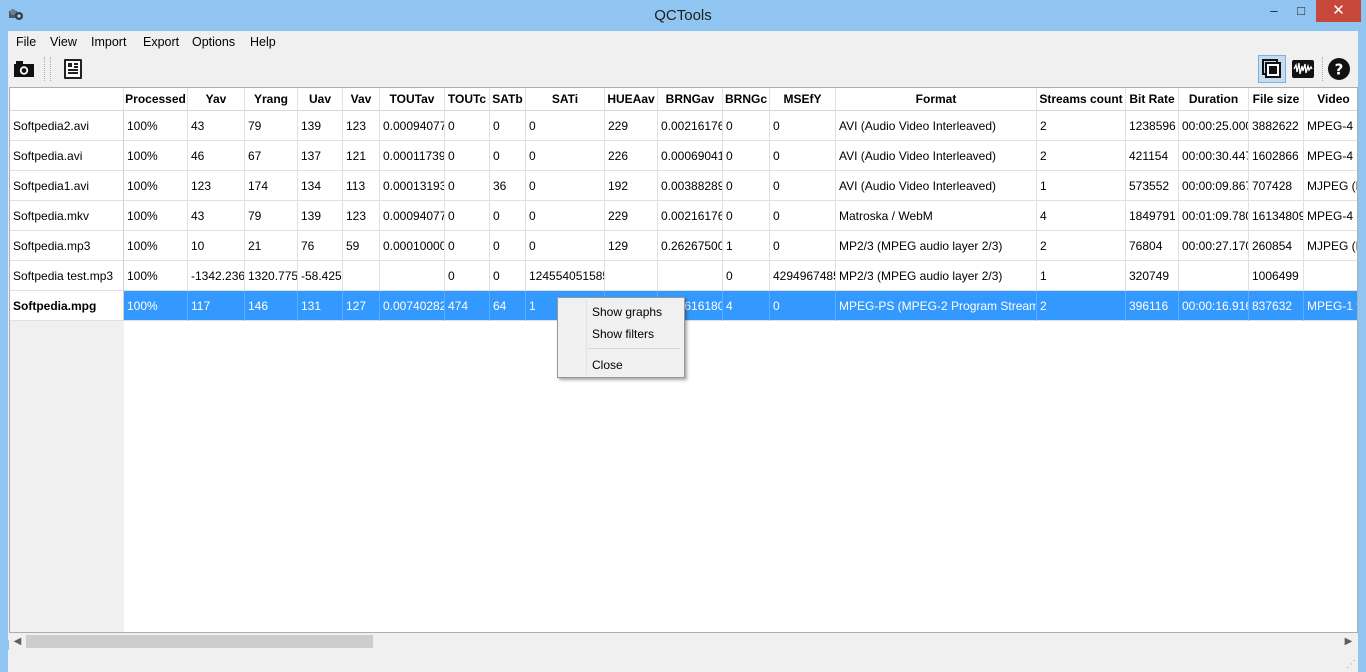  What do you see at coordinates (271, 246) in the screenshot?
I see `table-cell: 21` at bounding box center [271, 246].